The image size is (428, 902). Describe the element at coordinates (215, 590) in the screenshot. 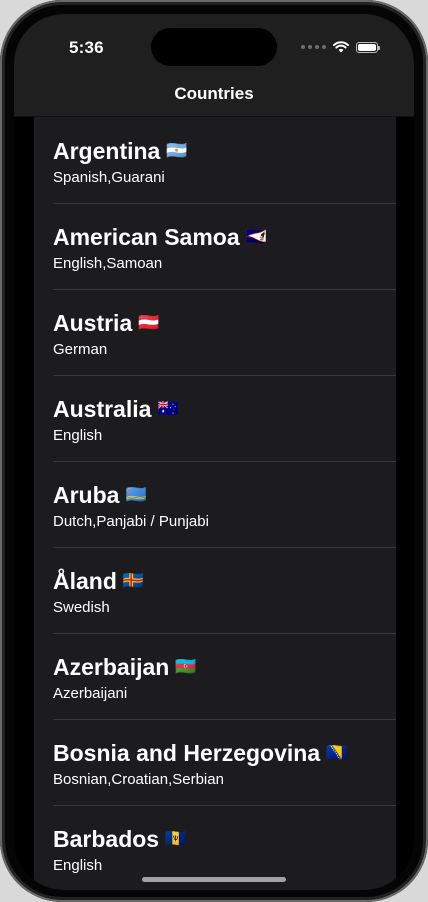

I see `list-item: Åland 🇦🇽 Swedish` at that location.